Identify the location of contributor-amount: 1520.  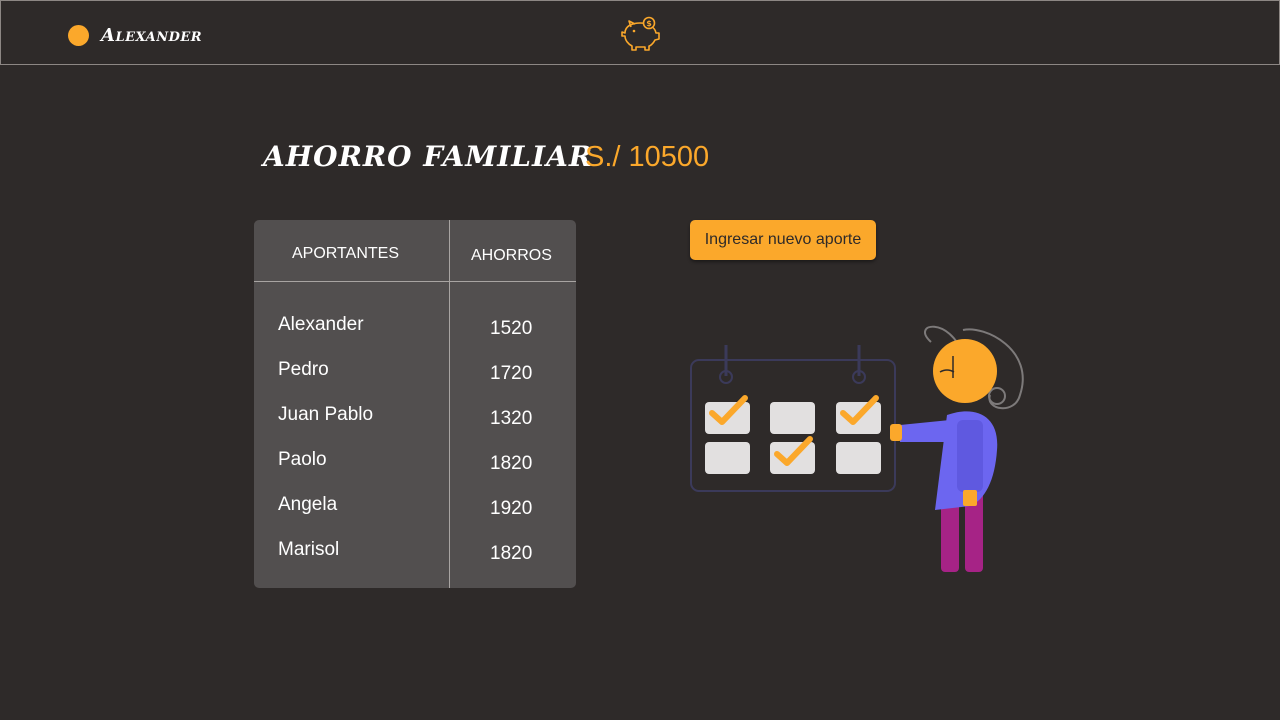
(511, 328).